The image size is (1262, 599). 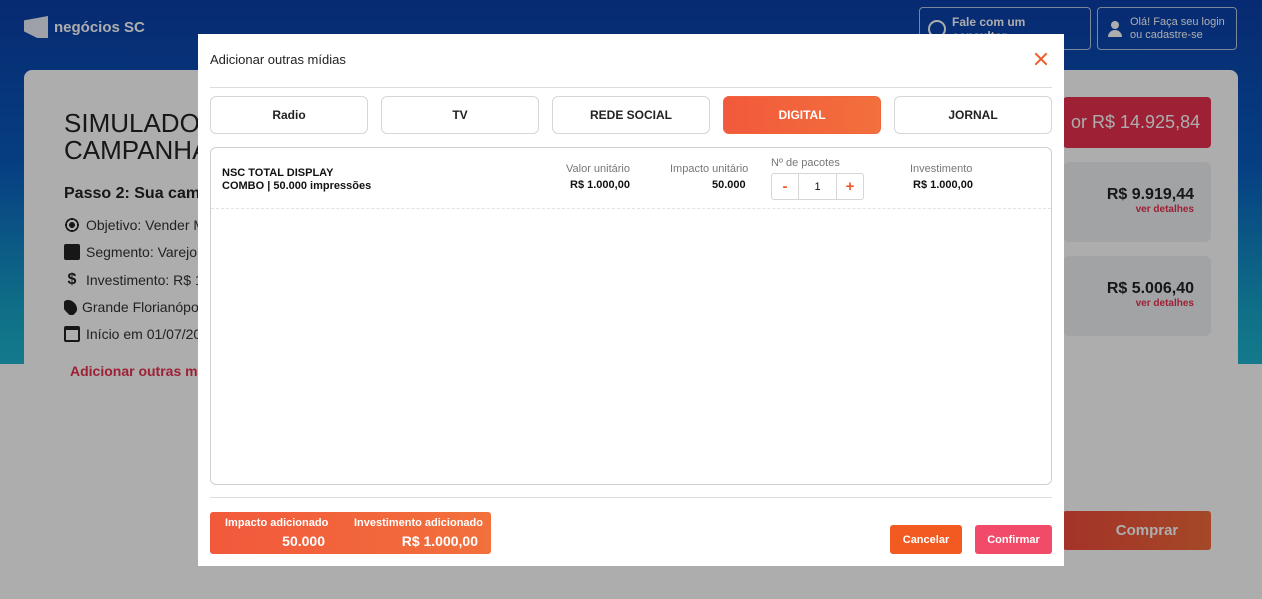 What do you see at coordinates (631, 497) in the screenshot?
I see `footer-divider` at bounding box center [631, 497].